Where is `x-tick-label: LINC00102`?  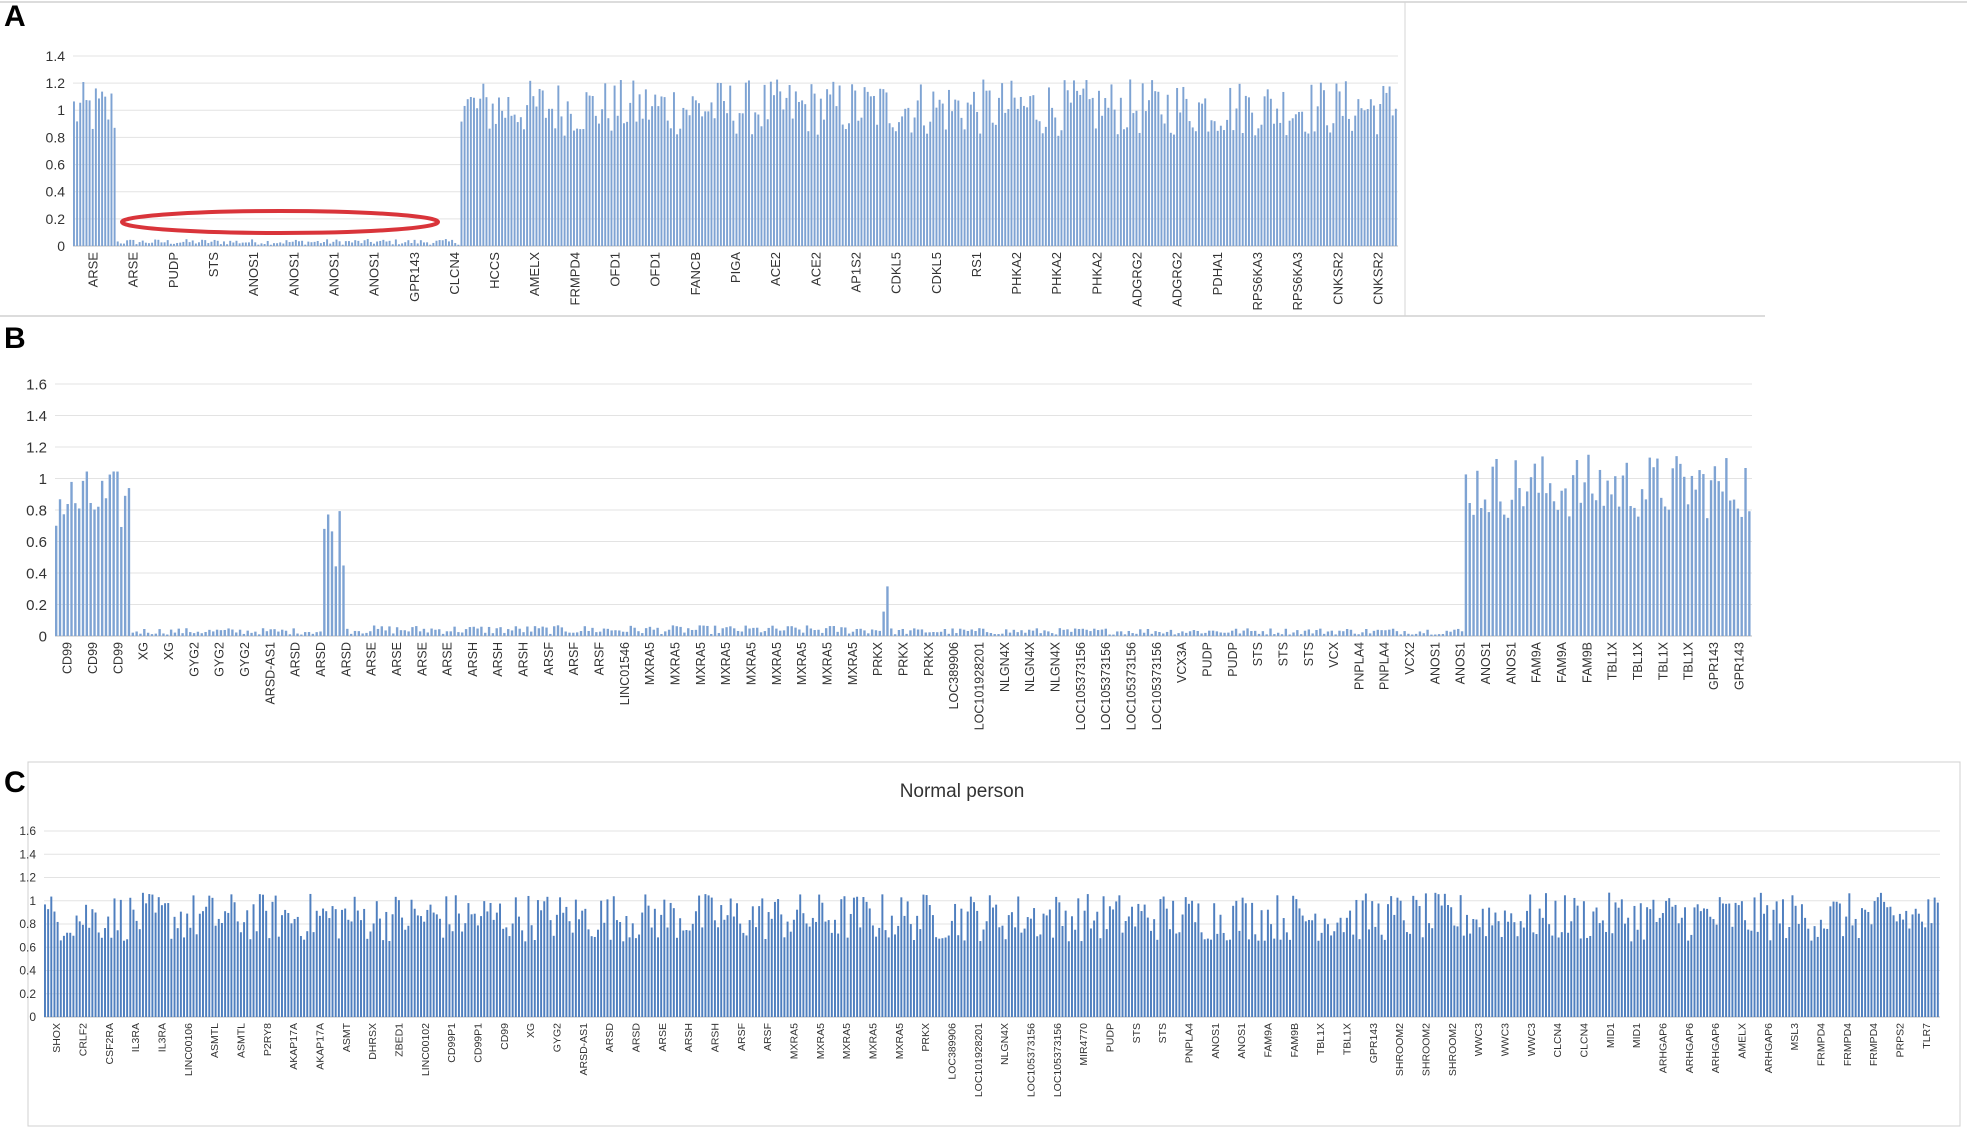
x-tick-label: LINC00102 is located at coordinates (426, 1049).